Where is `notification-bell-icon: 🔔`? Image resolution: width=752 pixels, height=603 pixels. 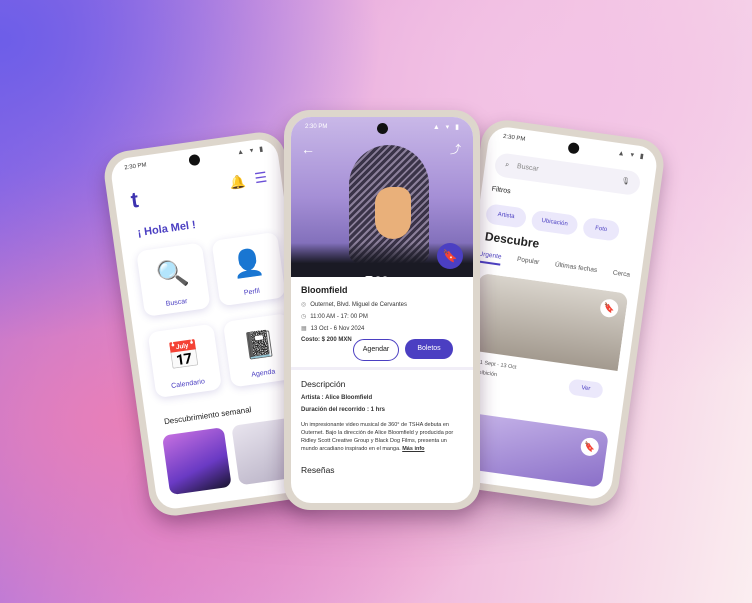 notification-bell-icon: 🔔 is located at coordinates (237, 183).